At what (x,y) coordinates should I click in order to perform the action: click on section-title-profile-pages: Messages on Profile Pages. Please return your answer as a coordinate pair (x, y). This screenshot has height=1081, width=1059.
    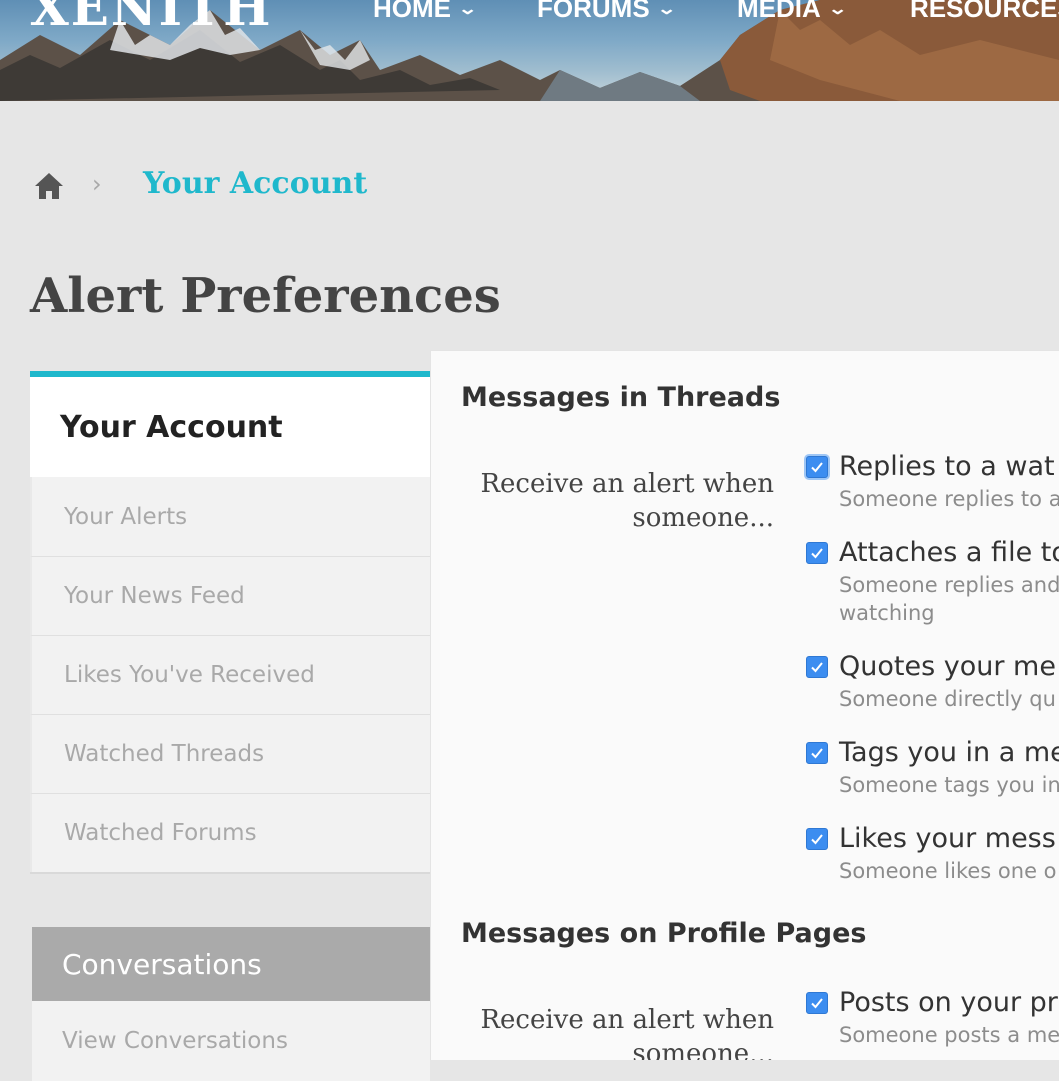
    Looking at the image, I should click on (664, 933).